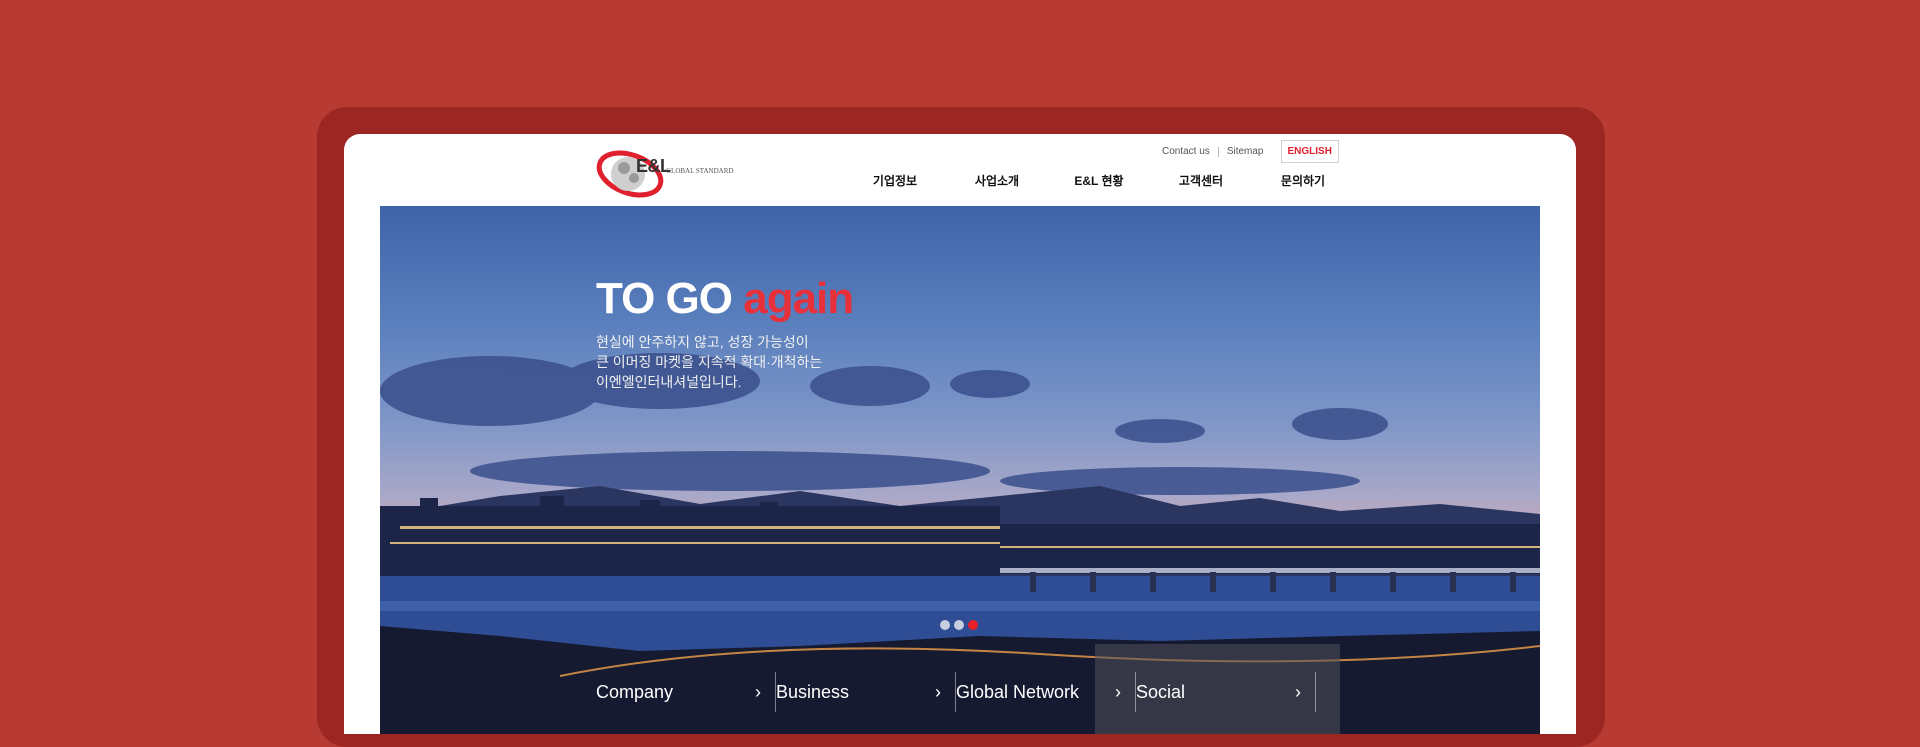 Image resolution: width=1920 pixels, height=747 pixels. I want to click on chevron-right-icon: ›, so click(1298, 691).